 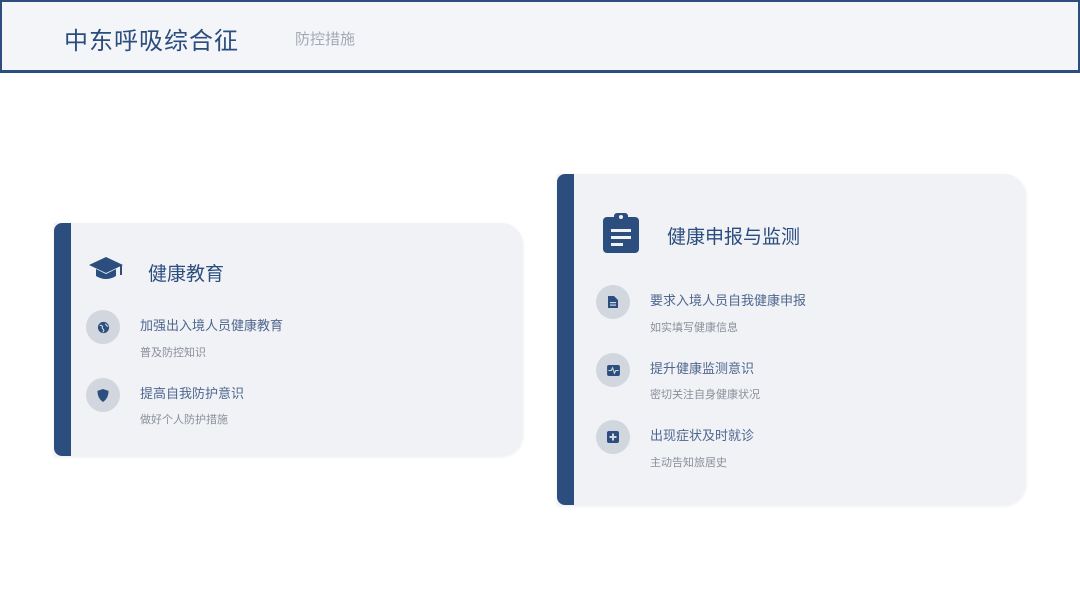 What do you see at coordinates (103, 327) in the screenshot?
I see `globe-icon` at bounding box center [103, 327].